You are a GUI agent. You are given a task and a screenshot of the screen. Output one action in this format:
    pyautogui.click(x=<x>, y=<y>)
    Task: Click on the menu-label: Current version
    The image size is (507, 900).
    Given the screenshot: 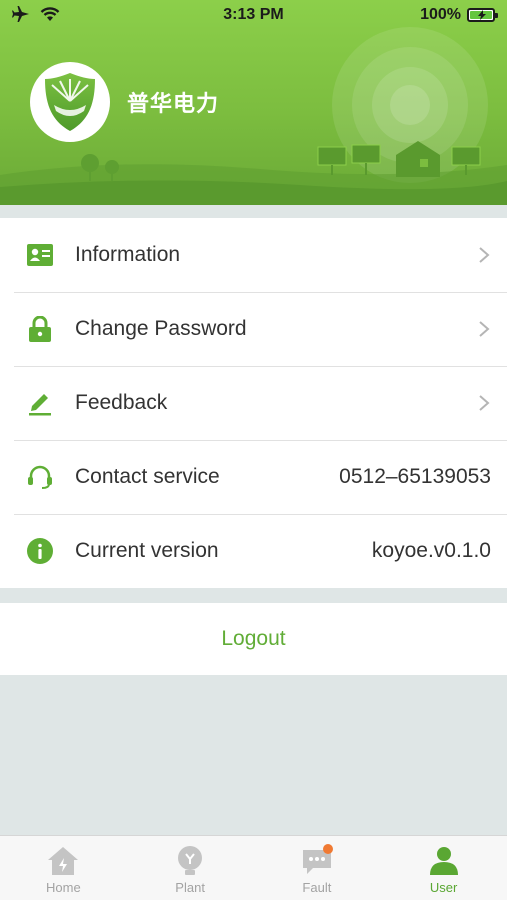 What is the action you would take?
    pyautogui.click(x=147, y=550)
    